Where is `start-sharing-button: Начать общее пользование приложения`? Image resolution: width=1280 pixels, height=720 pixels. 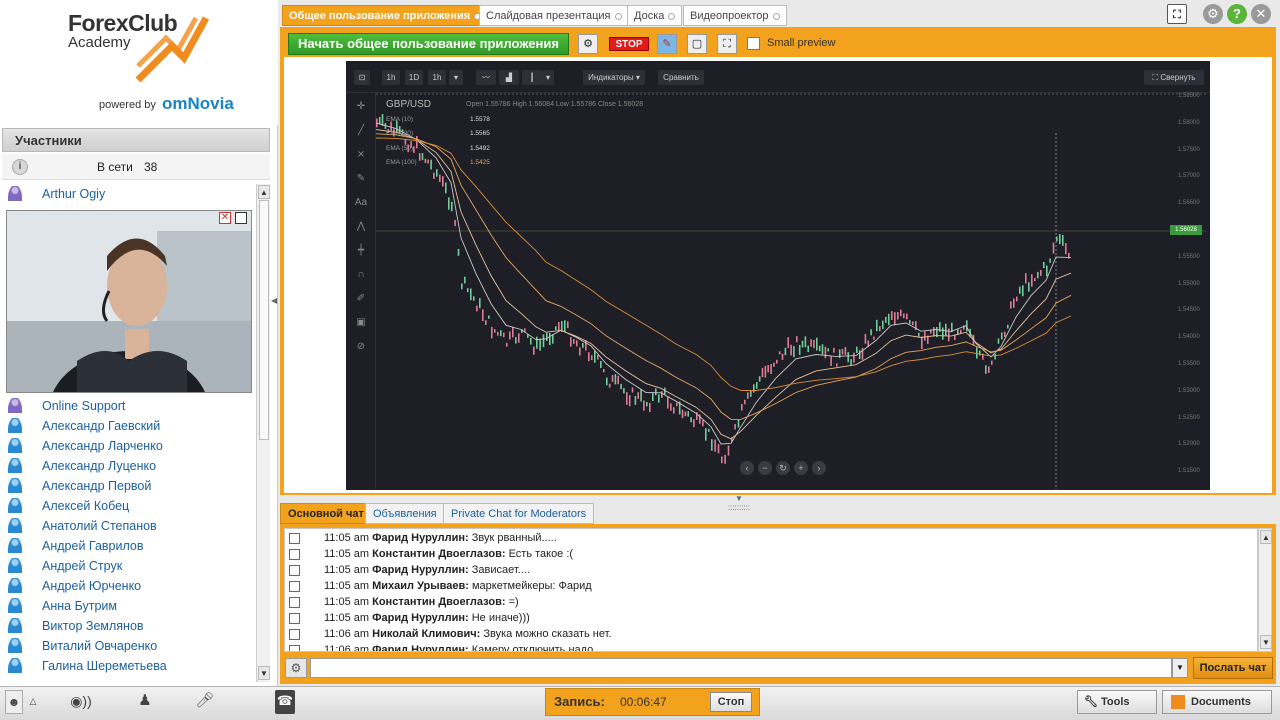 start-sharing-button: Начать общее пользование приложения is located at coordinates (428, 44).